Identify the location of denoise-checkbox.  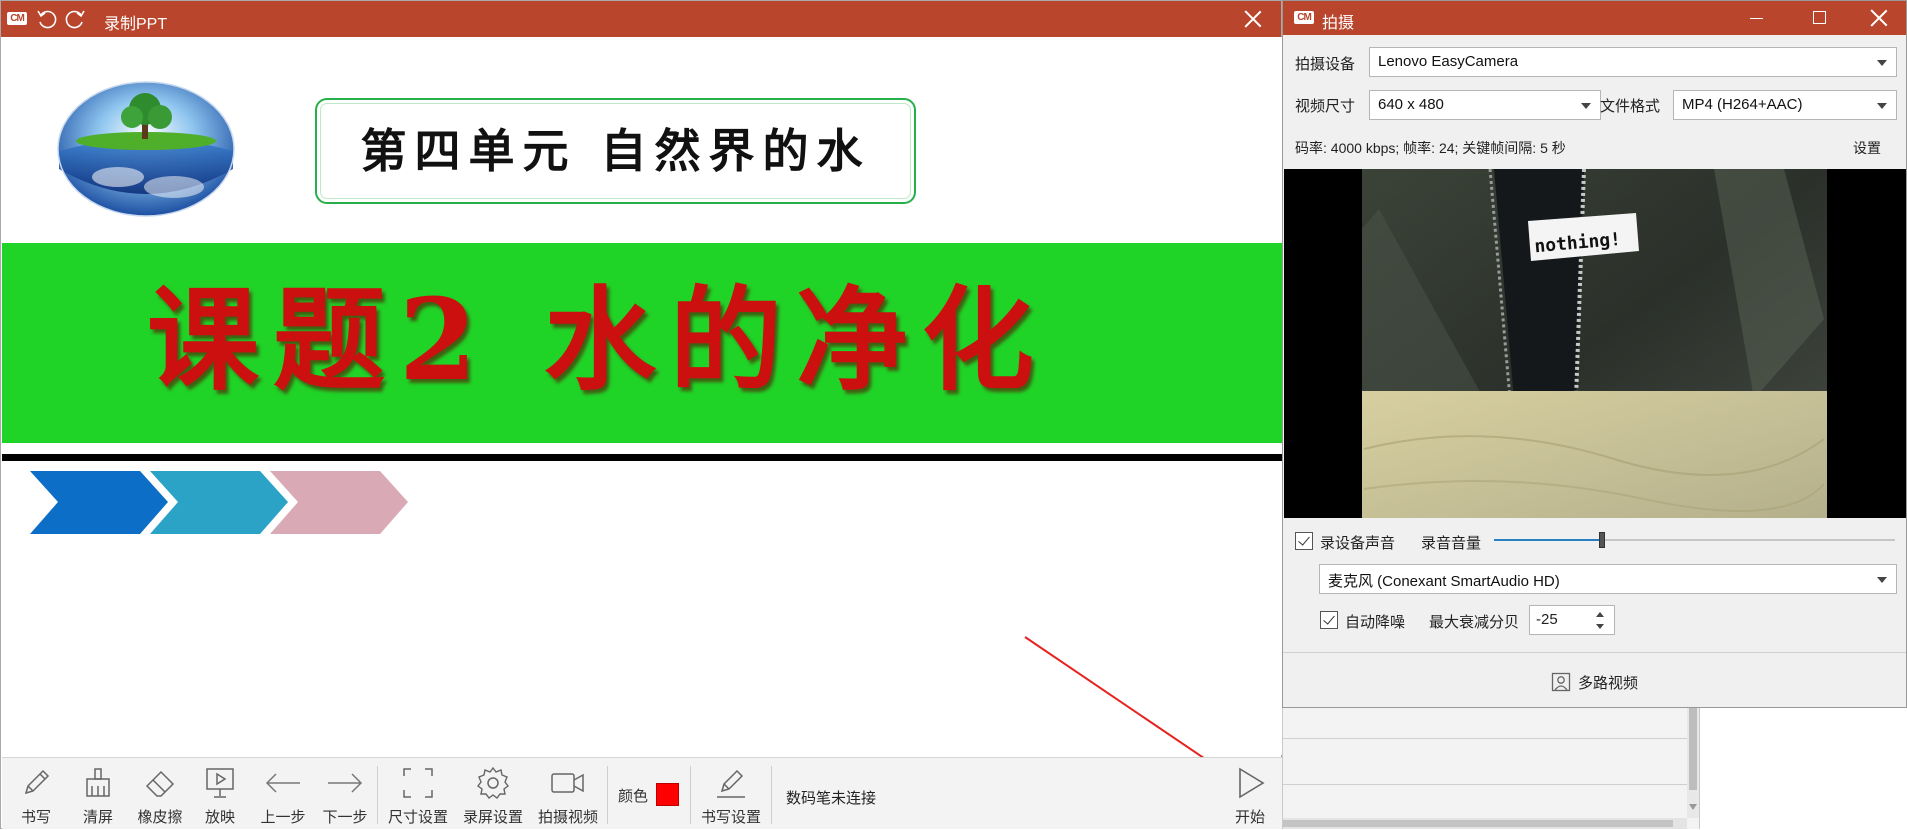
(1329, 620).